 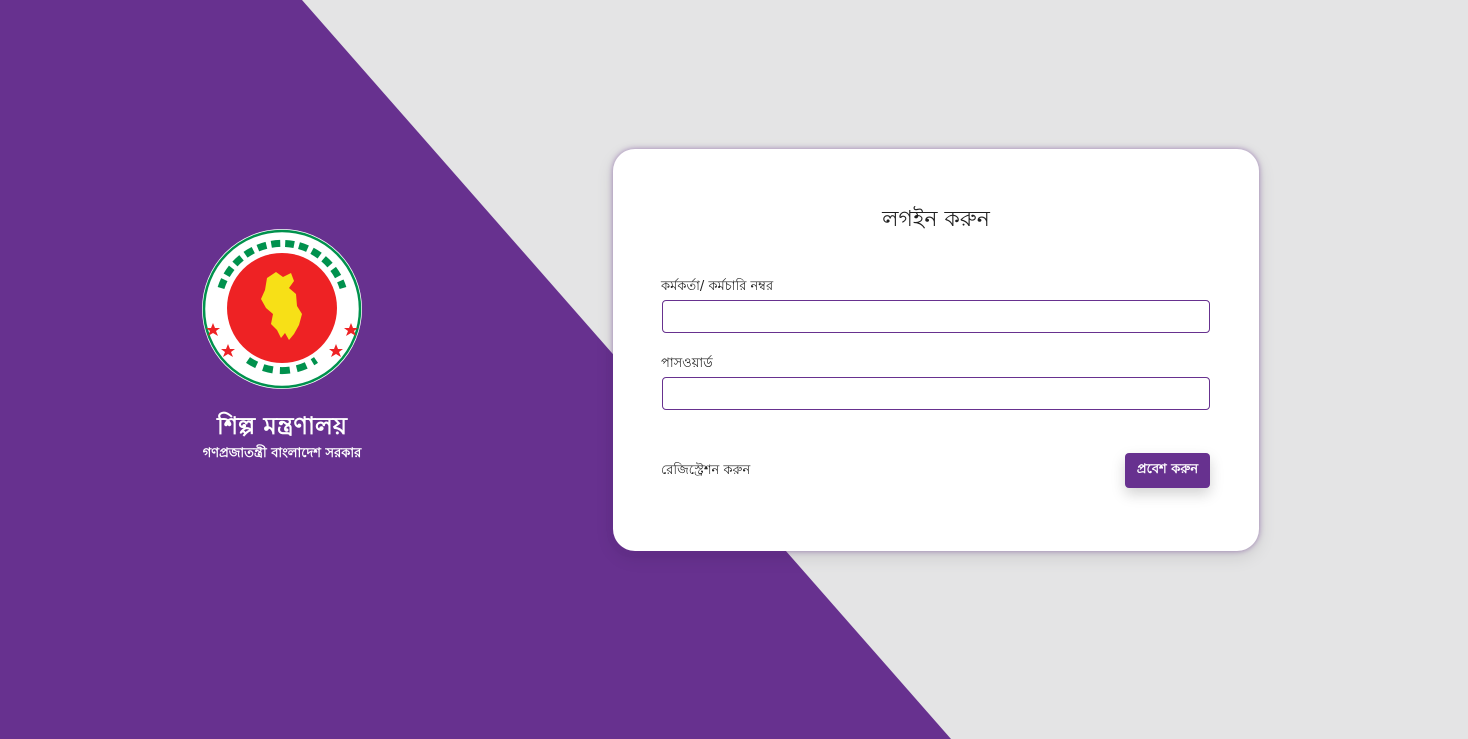 What do you see at coordinates (687, 363) in the screenshot?
I see `password-label: পাসওয়ার্ড` at bounding box center [687, 363].